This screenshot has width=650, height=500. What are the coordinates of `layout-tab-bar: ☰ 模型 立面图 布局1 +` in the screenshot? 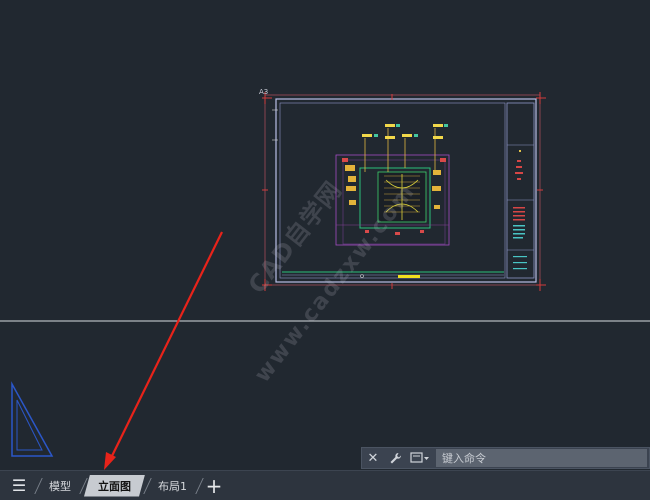 It's located at (325, 485).